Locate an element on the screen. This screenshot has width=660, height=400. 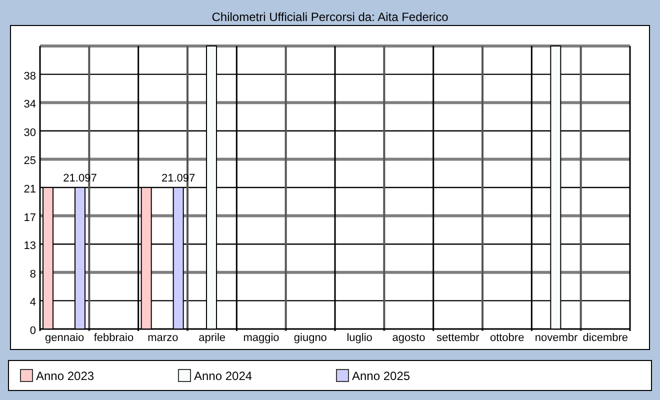
axis-tick-label: 21 is located at coordinates (30, 190).